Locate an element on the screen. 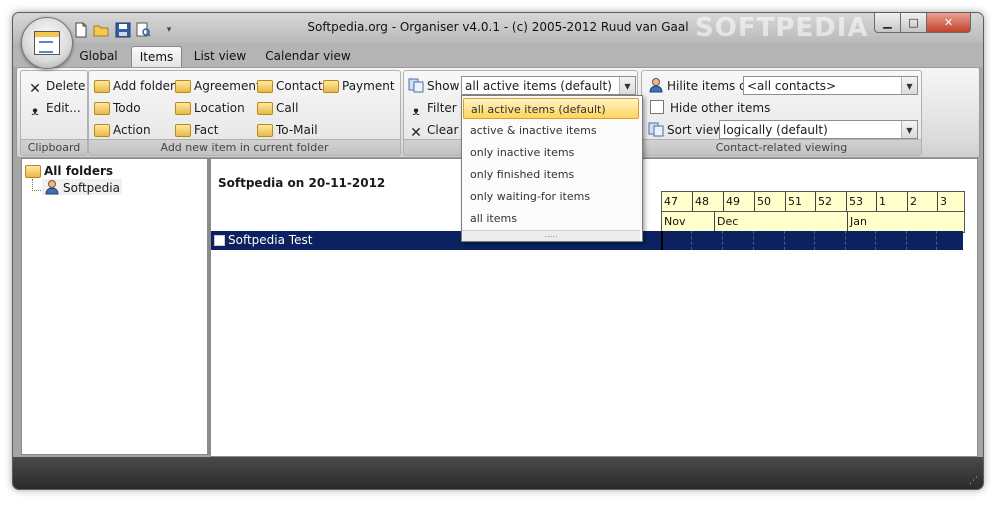 Image resolution: width=1003 pixels, height=508 pixels. month-row: Nov Dec Jan is located at coordinates (813, 221).